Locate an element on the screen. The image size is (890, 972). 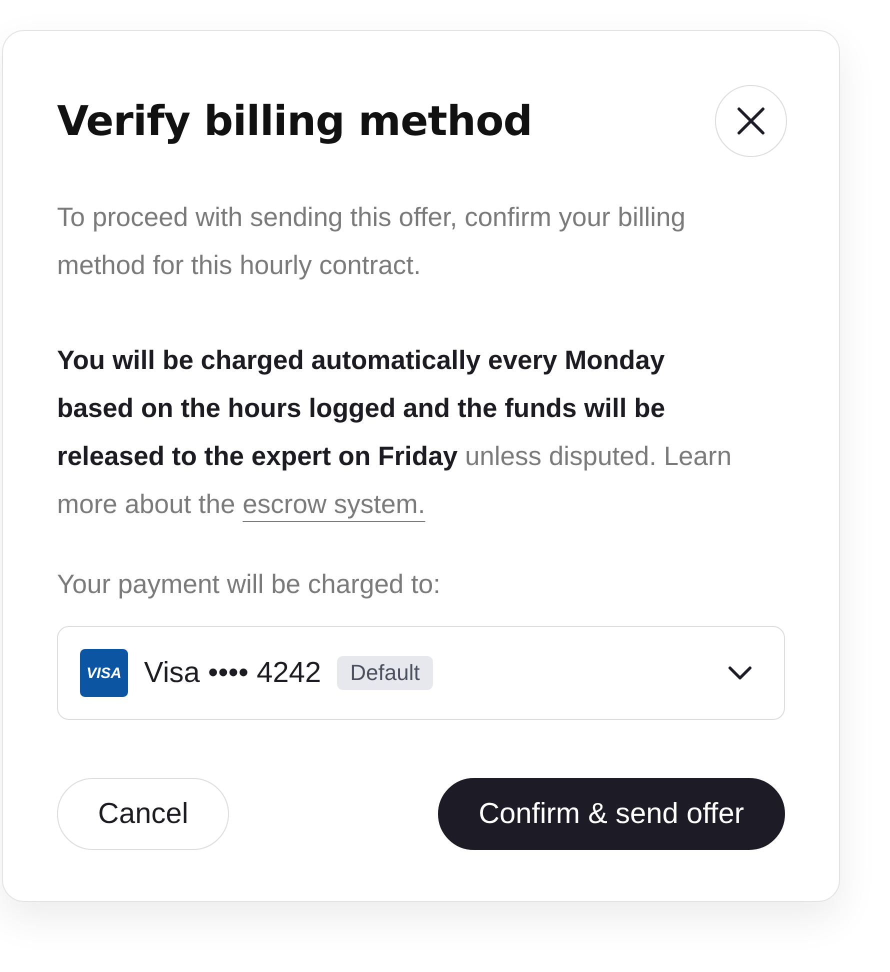
billing-notice: You will be charged automatically every Monday based on the hours logged and the funds will be released to the expert on Friday unless disputed. Learn more about the escrow system. is located at coordinates (395, 432).